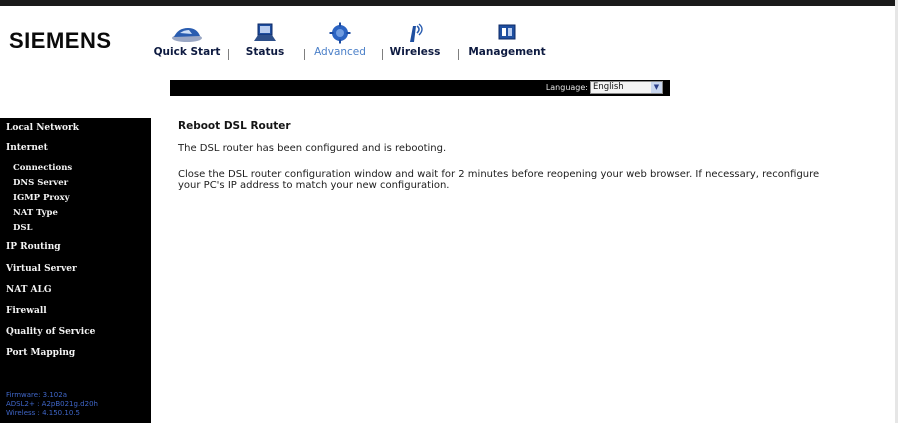 This screenshot has width=898, height=423. Describe the element at coordinates (458, 54) in the screenshot. I see `nav-separator` at that location.